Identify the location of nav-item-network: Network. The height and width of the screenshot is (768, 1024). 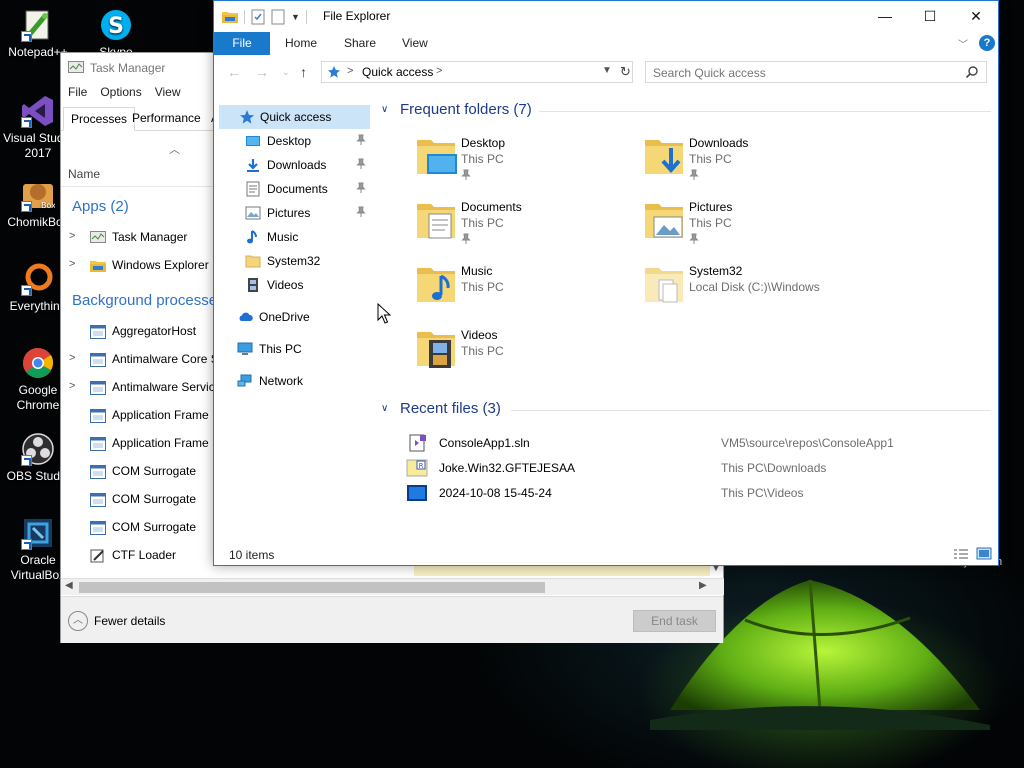
(292, 381).